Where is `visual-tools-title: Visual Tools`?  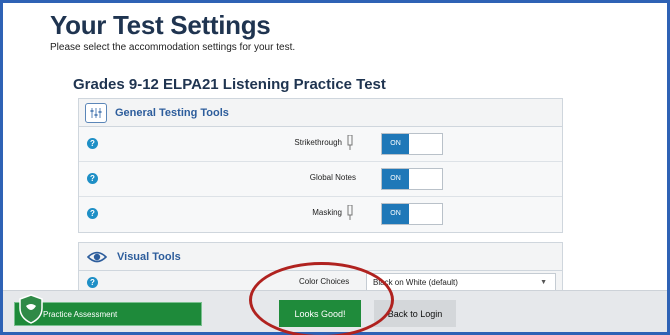
visual-tools-title: Visual Tools is located at coordinates (149, 256).